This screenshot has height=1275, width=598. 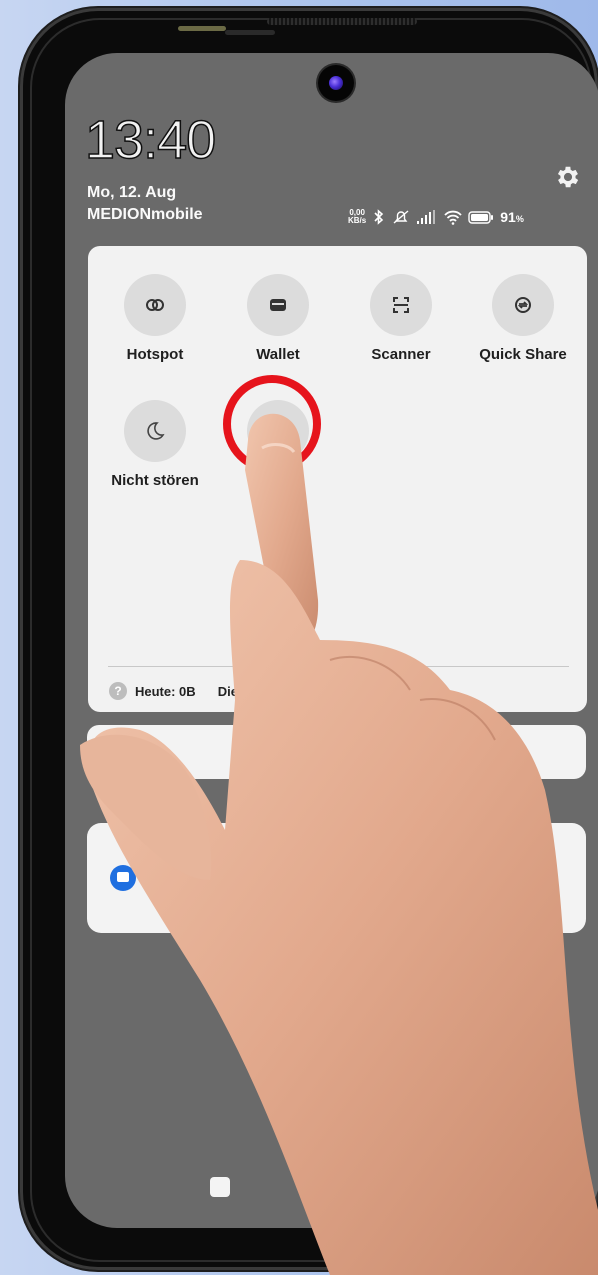 What do you see at coordinates (145, 214) in the screenshot?
I see `carrier-name: MEDIONmobile` at bounding box center [145, 214].